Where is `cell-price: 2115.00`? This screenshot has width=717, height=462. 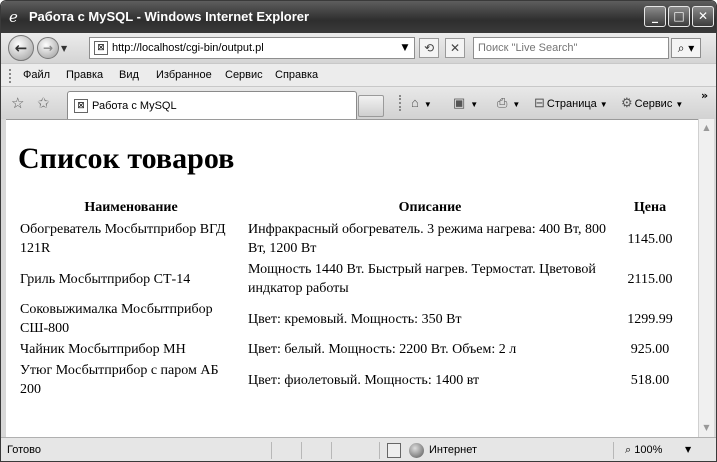 cell-price: 2115.00 is located at coordinates (650, 279).